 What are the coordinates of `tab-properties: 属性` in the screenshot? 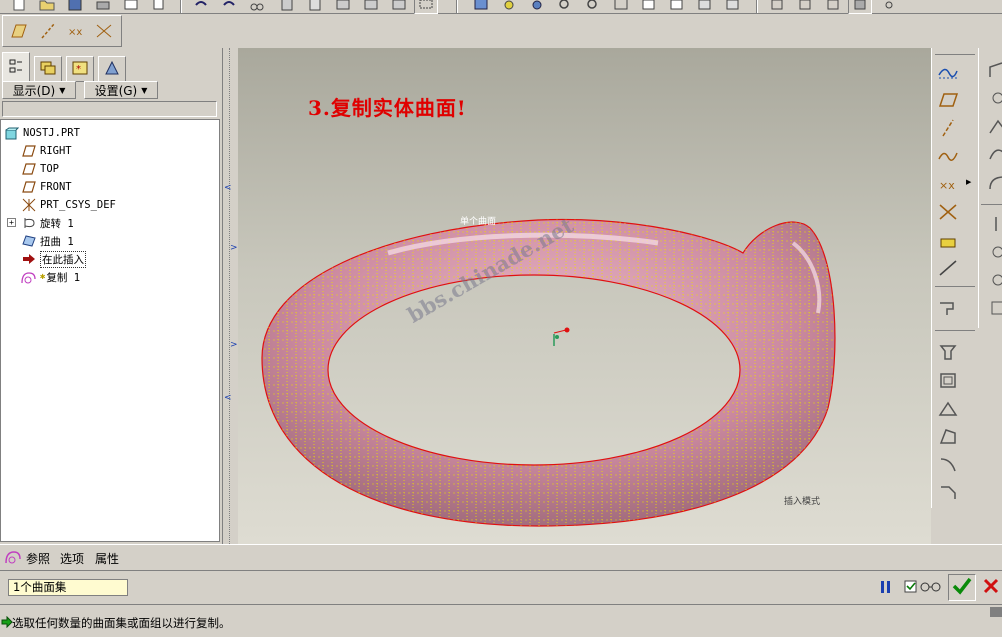 It's located at (107, 558).